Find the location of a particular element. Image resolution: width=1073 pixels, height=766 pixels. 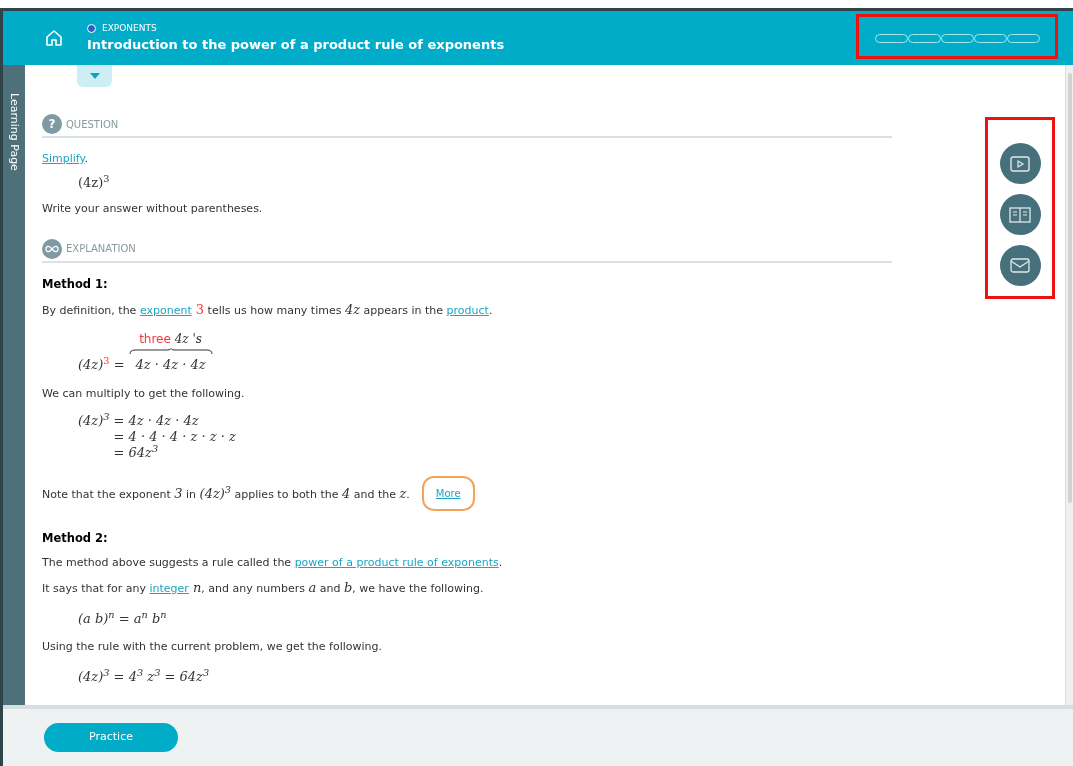

video-icon is located at coordinates (1020, 163).